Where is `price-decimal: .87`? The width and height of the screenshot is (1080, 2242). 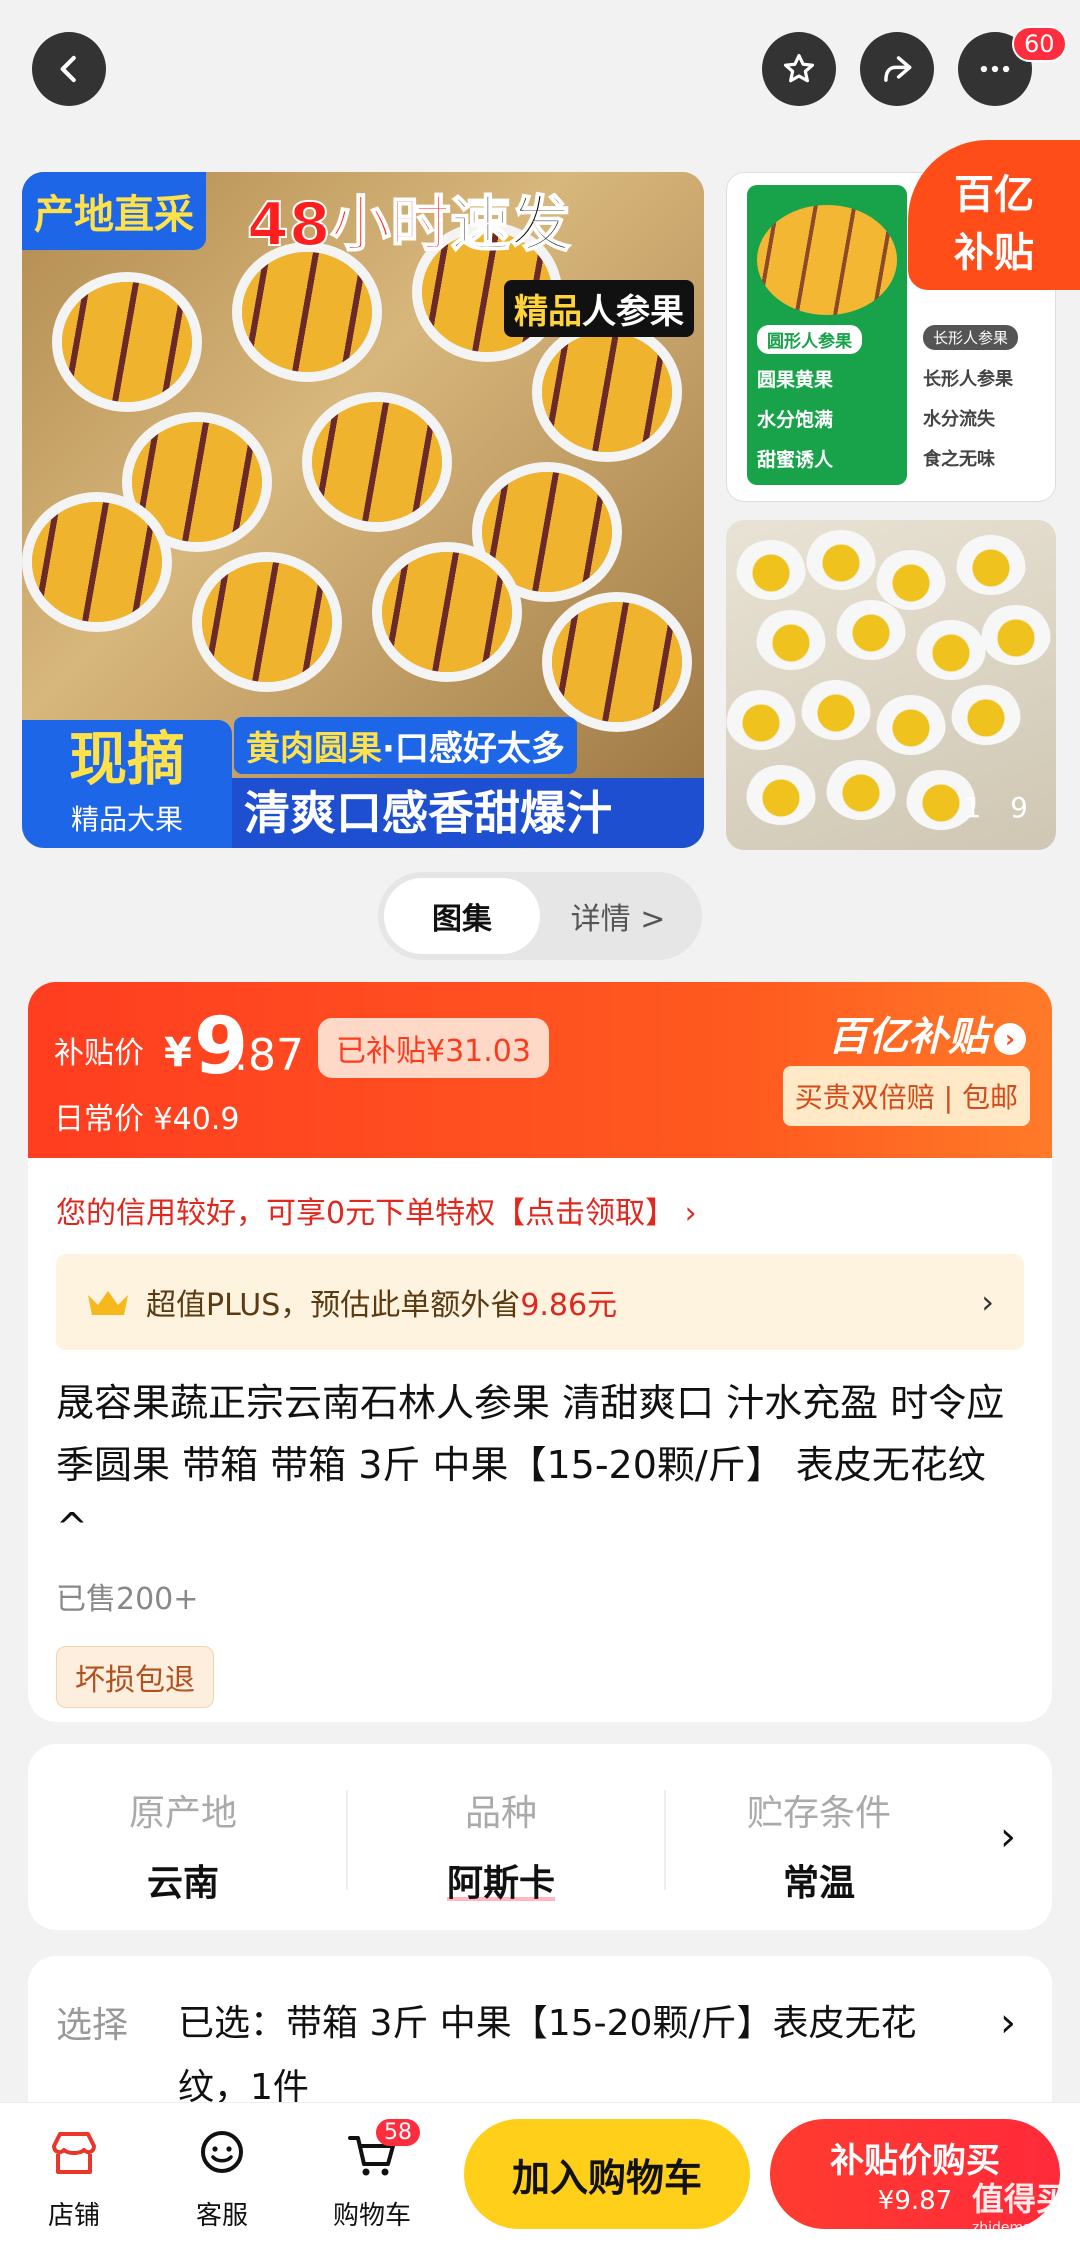
price-decimal: .87 is located at coordinates (269, 1055).